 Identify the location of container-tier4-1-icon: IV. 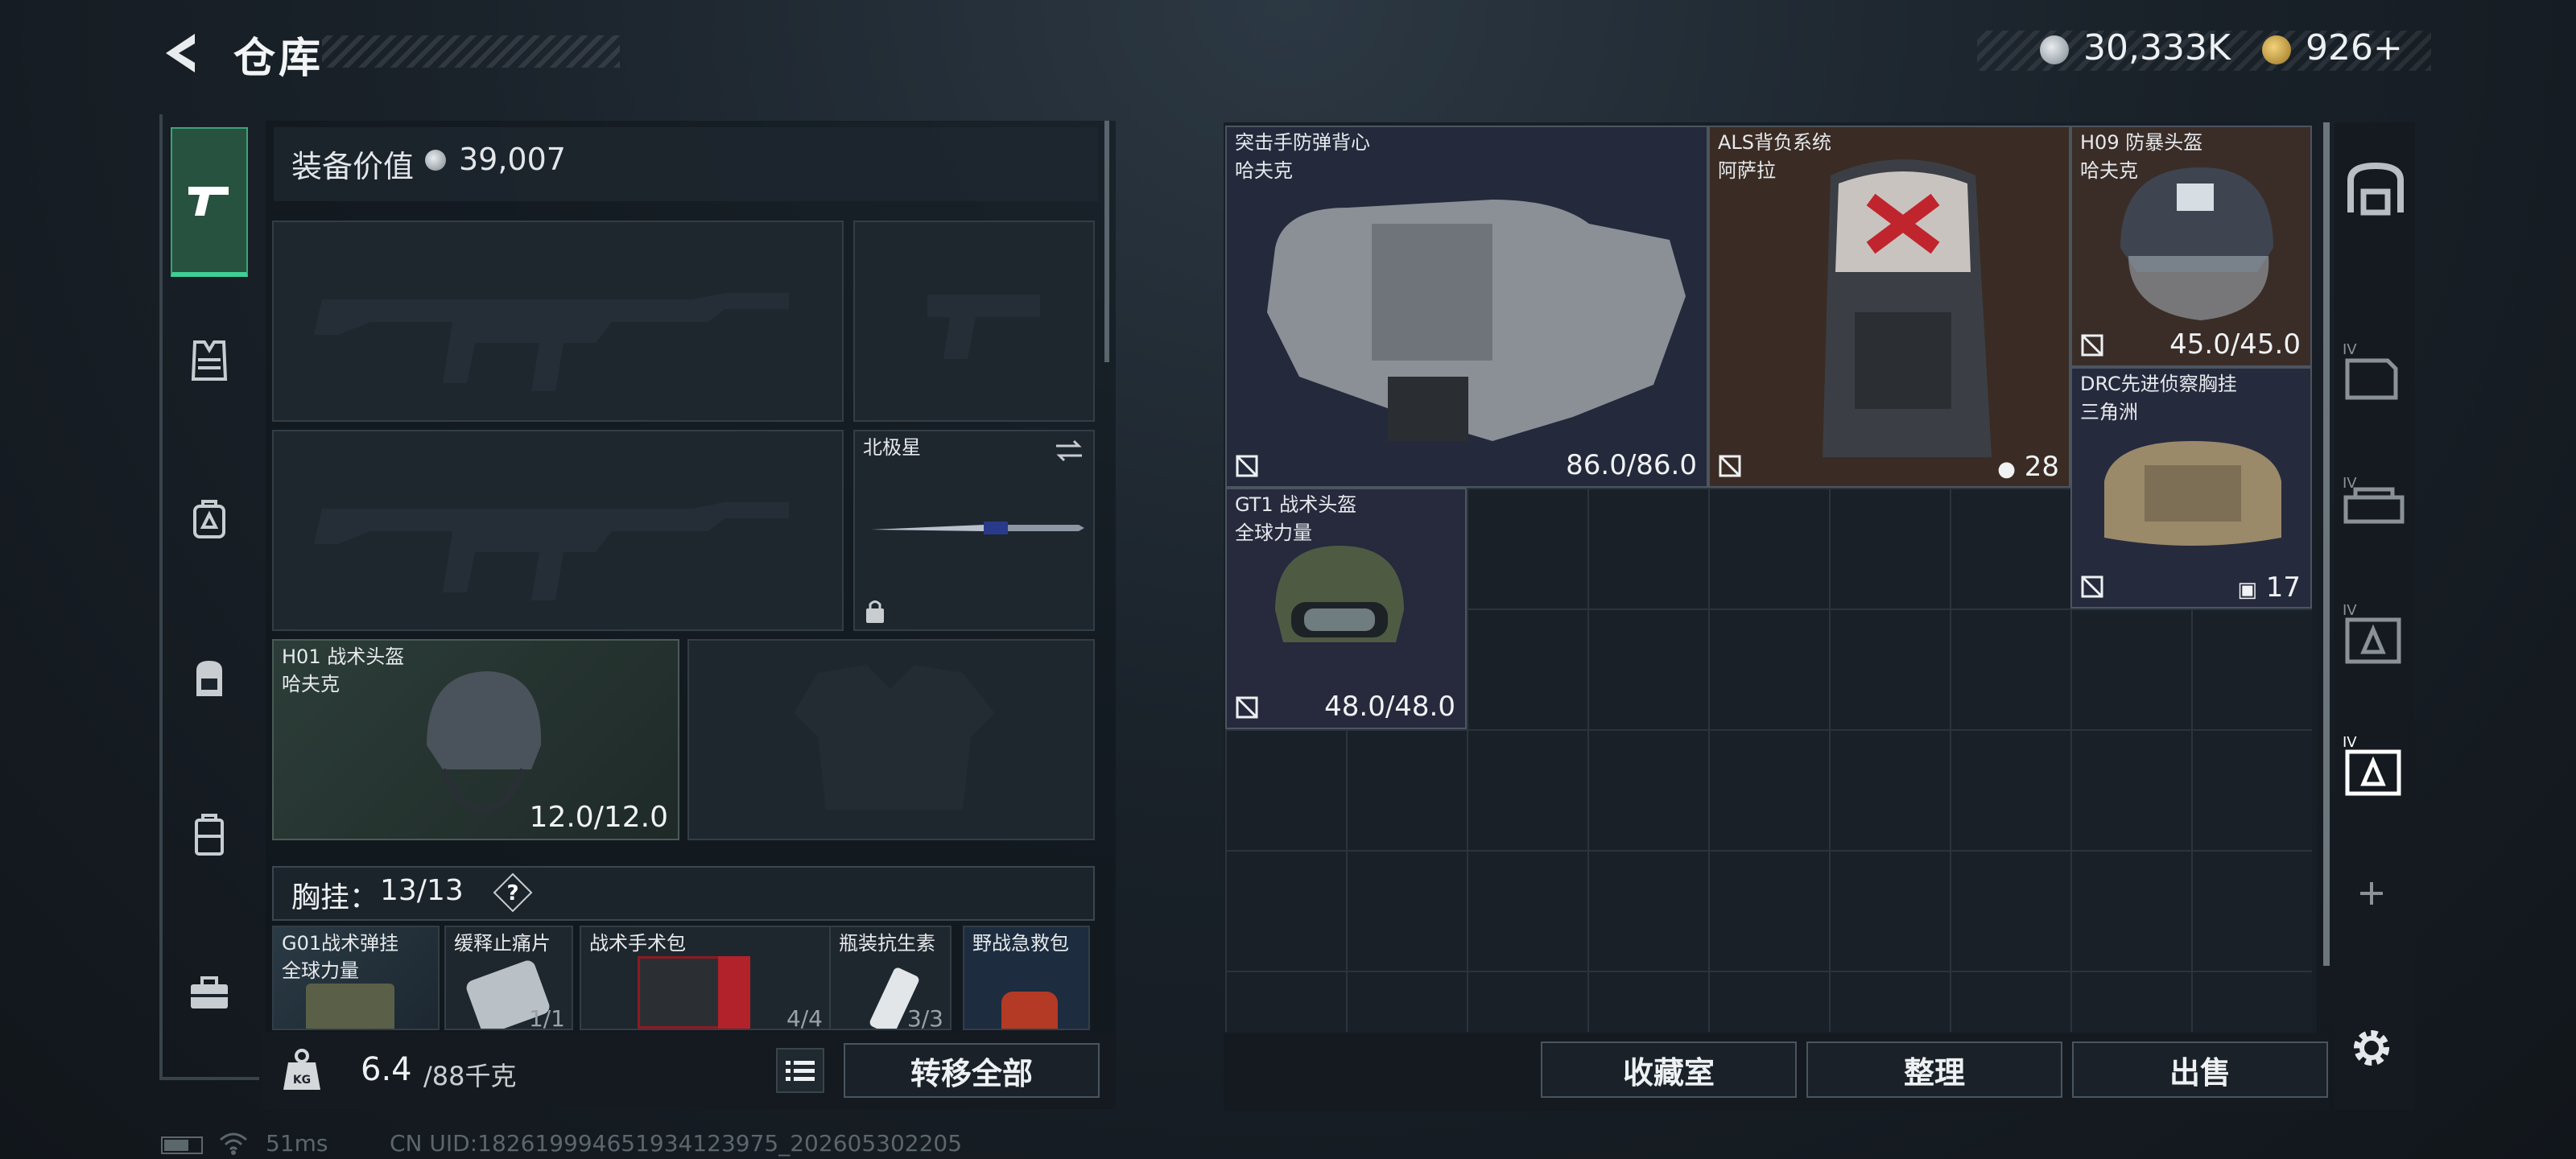
(2375, 372).